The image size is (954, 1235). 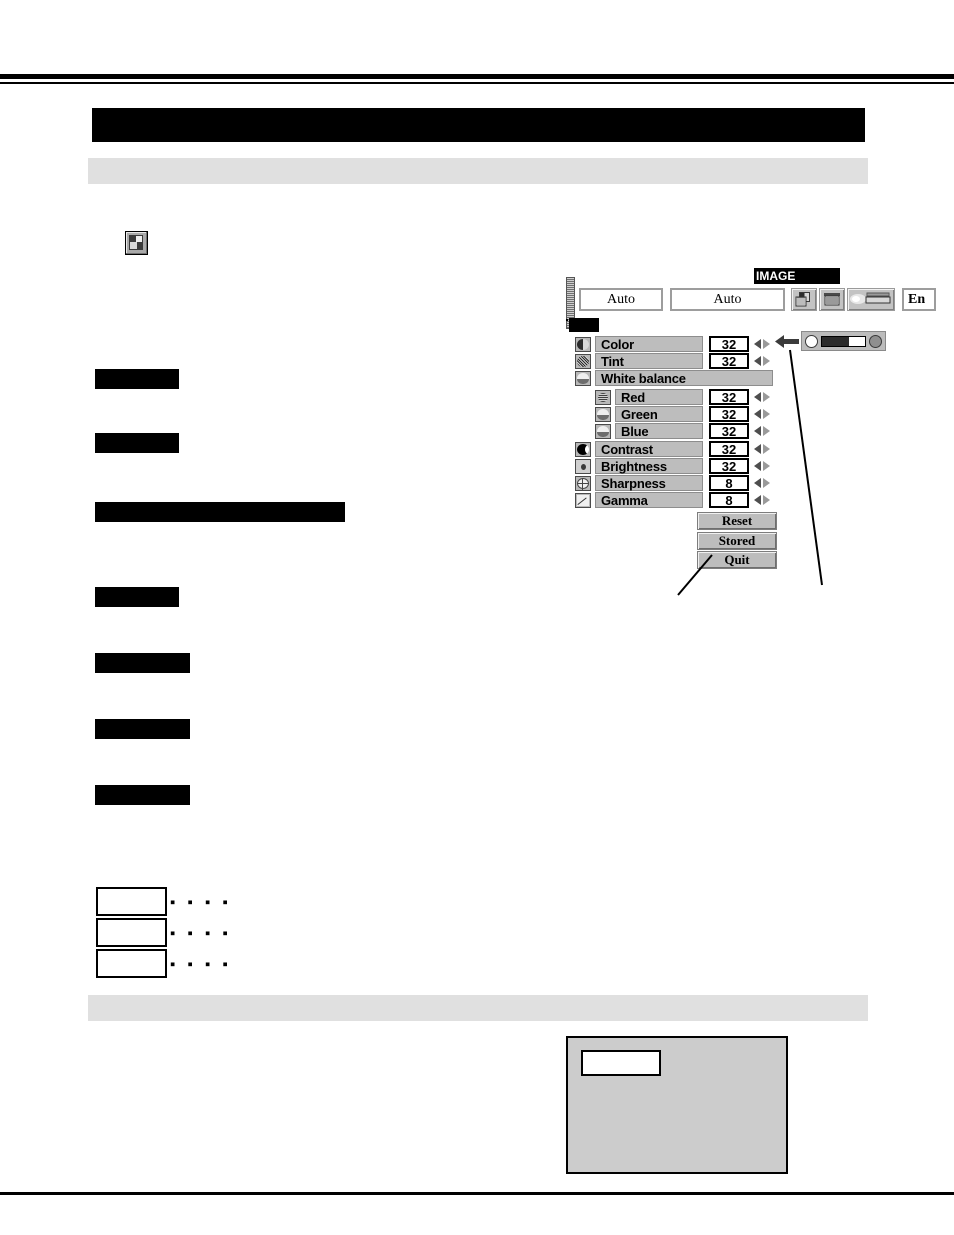 I want to click on projector-lamp-icon, so click(x=871, y=299).